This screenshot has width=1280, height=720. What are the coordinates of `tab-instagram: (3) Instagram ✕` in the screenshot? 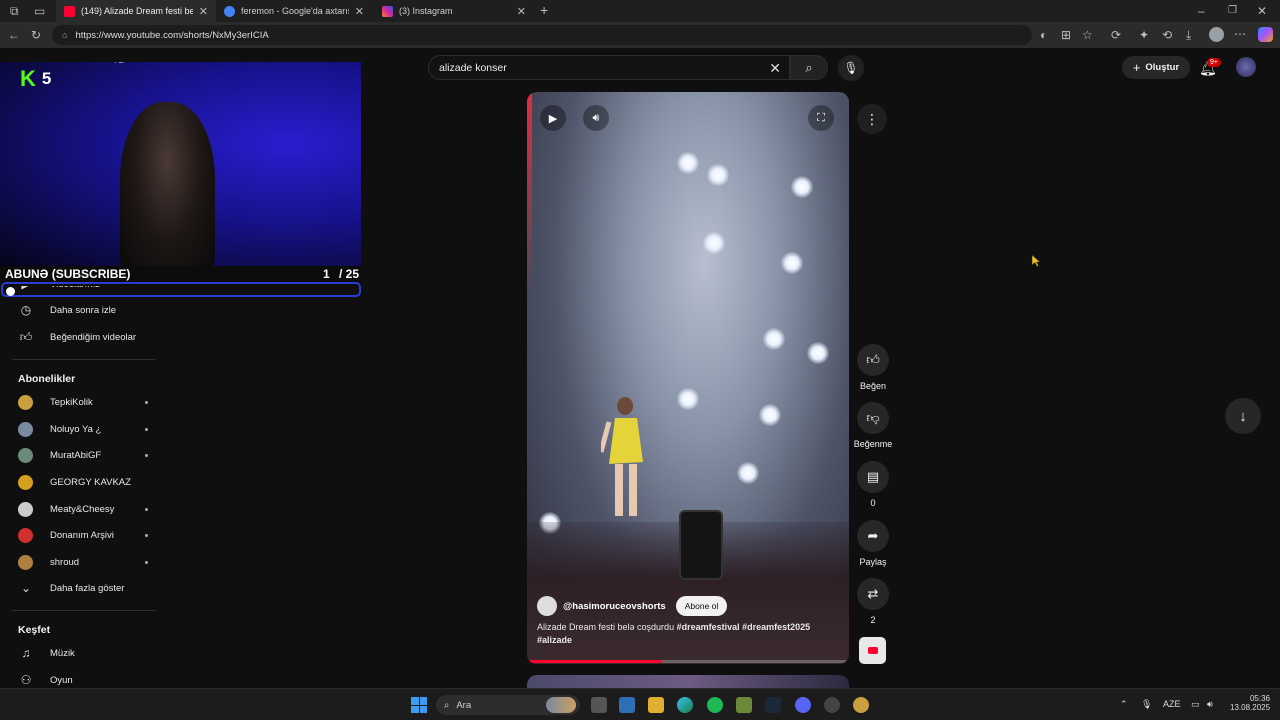 It's located at (454, 11).